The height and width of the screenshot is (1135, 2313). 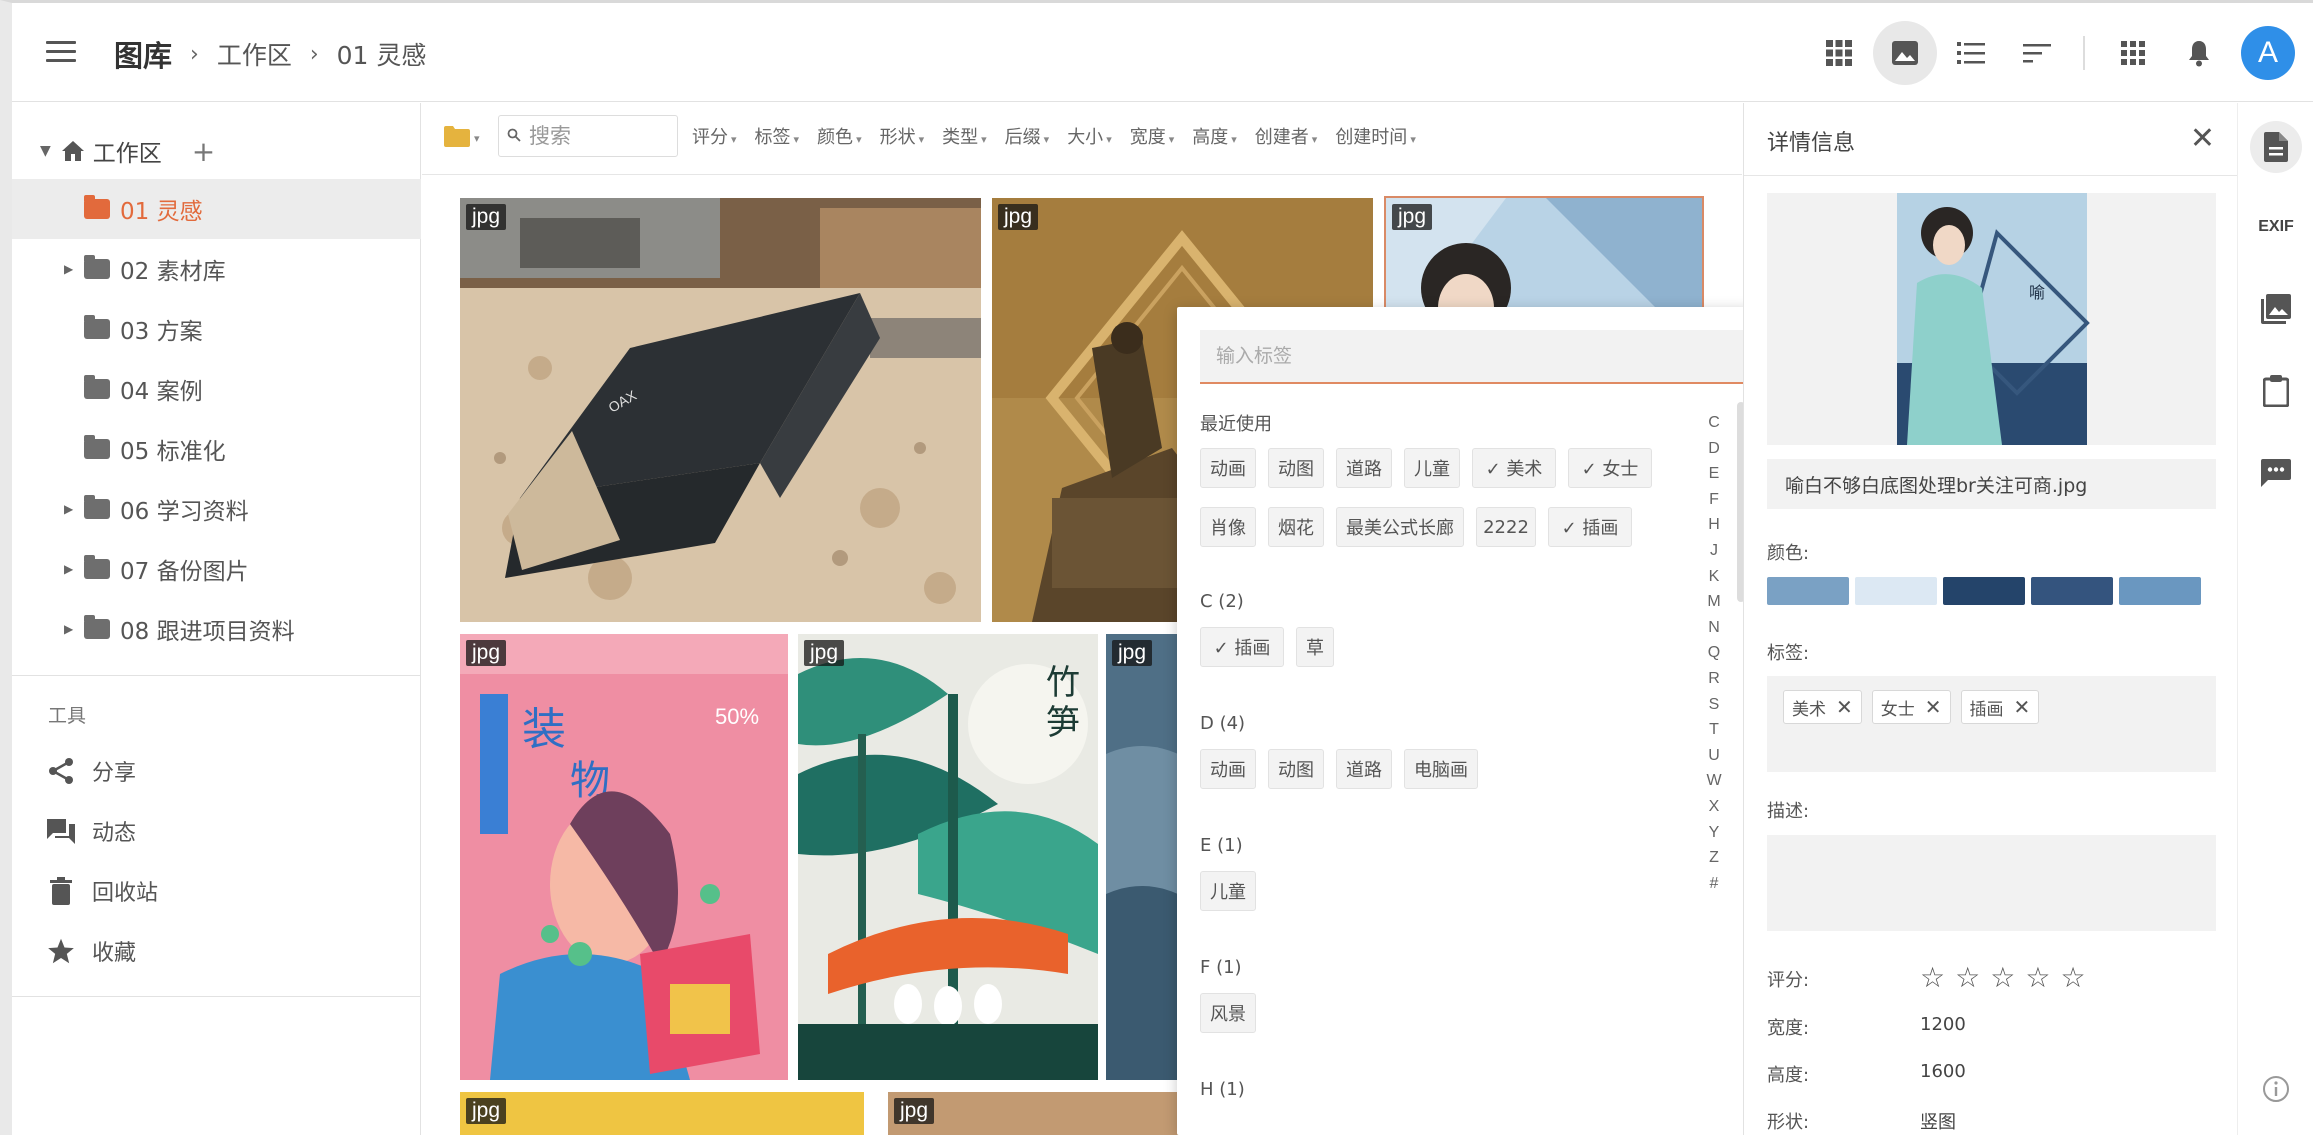 What do you see at coordinates (45, 151) in the screenshot?
I see `caret-down-icon: ▼` at bounding box center [45, 151].